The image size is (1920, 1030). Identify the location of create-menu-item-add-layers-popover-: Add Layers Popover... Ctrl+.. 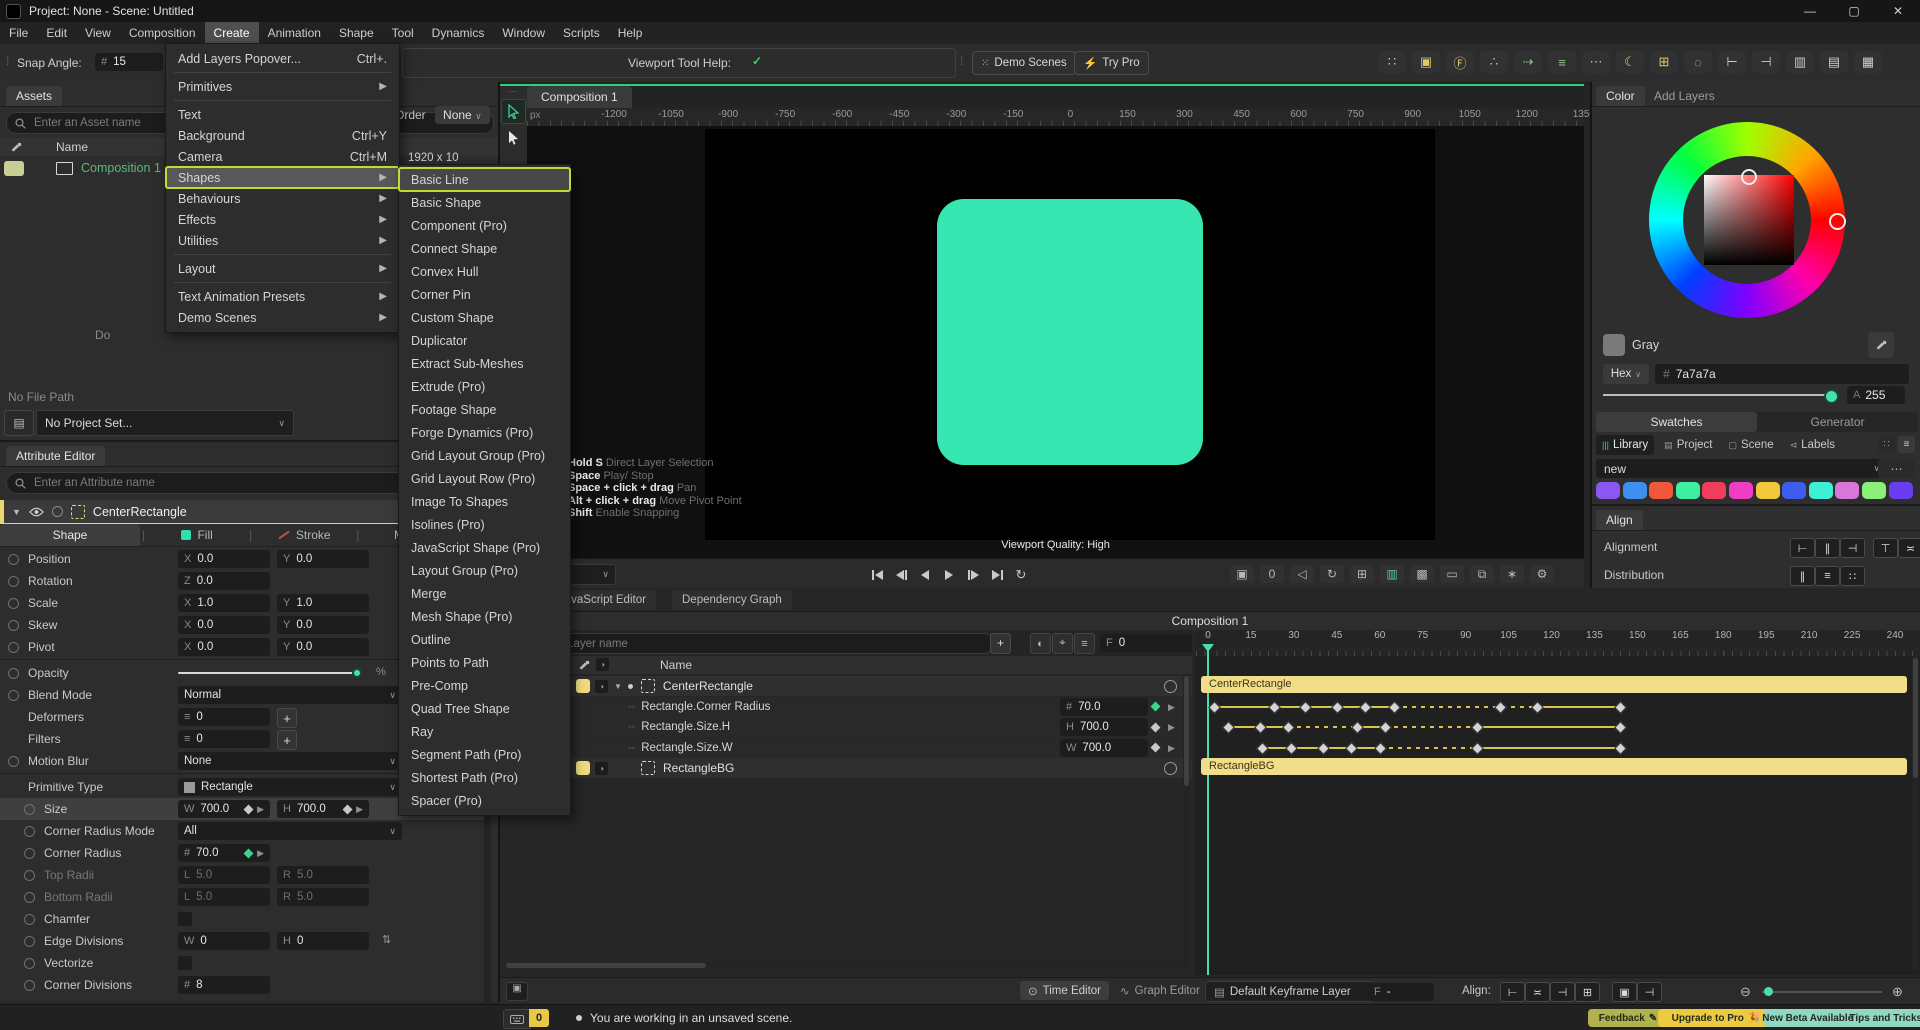
(282, 58).